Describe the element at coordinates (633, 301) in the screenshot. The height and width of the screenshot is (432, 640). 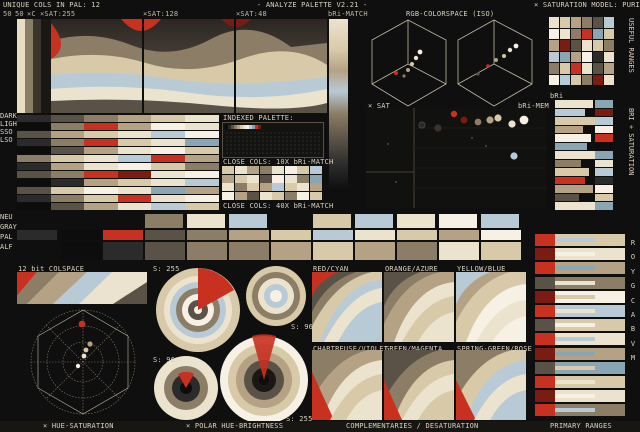
I see `primary-letters: R O Y G C A B V M` at that location.